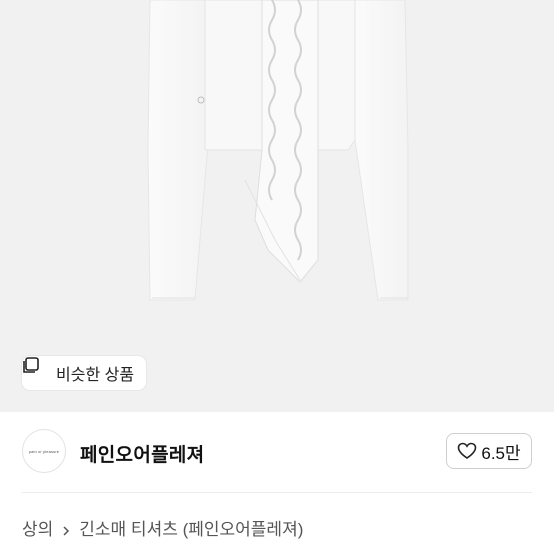 Image resolution: width=554 pixels, height=554 pixels. Describe the element at coordinates (36, 369) in the screenshot. I see `similar-items-icon` at that location.